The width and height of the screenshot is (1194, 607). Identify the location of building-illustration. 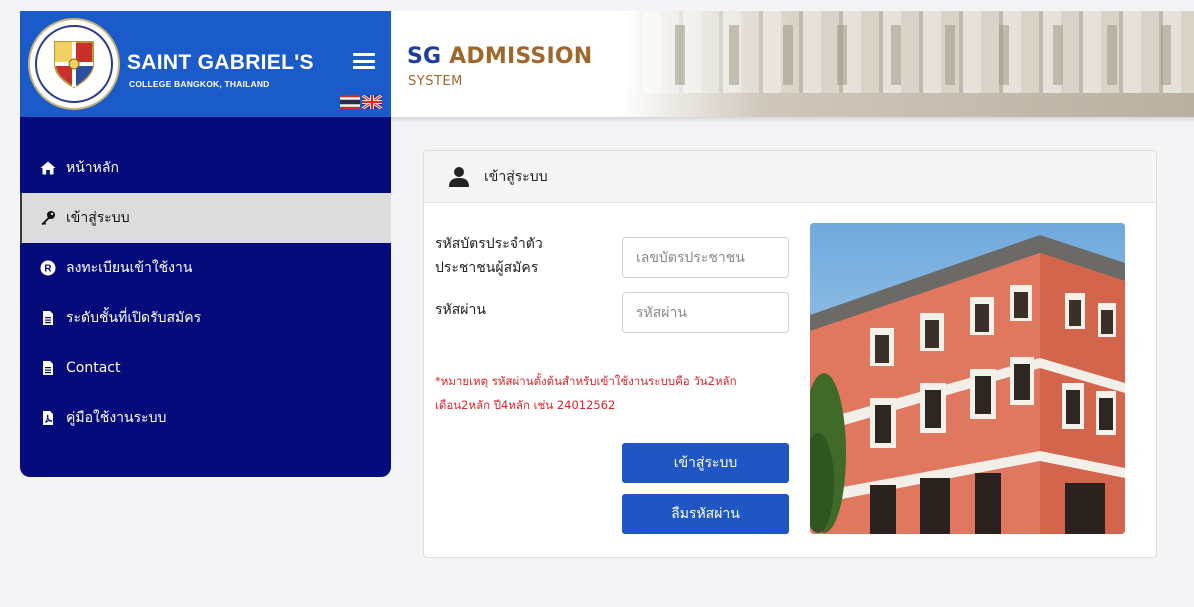
(967, 378).